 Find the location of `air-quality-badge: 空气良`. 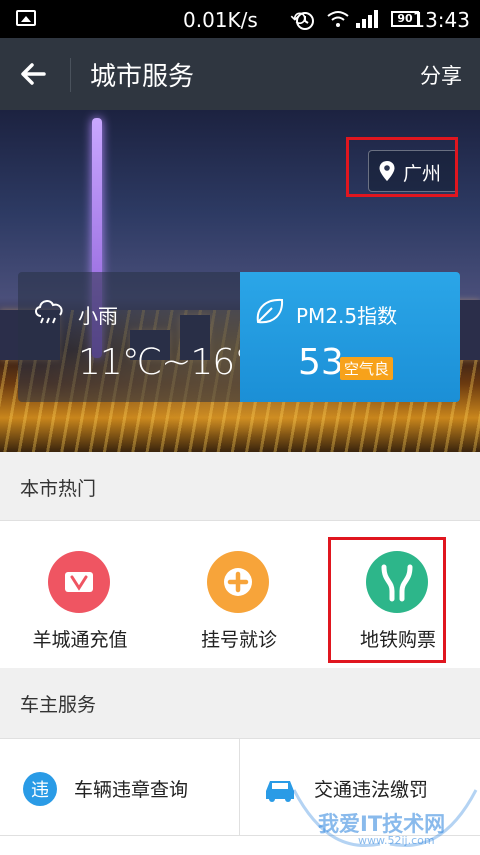

air-quality-badge: 空气良 is located at coordinates (367, 368).